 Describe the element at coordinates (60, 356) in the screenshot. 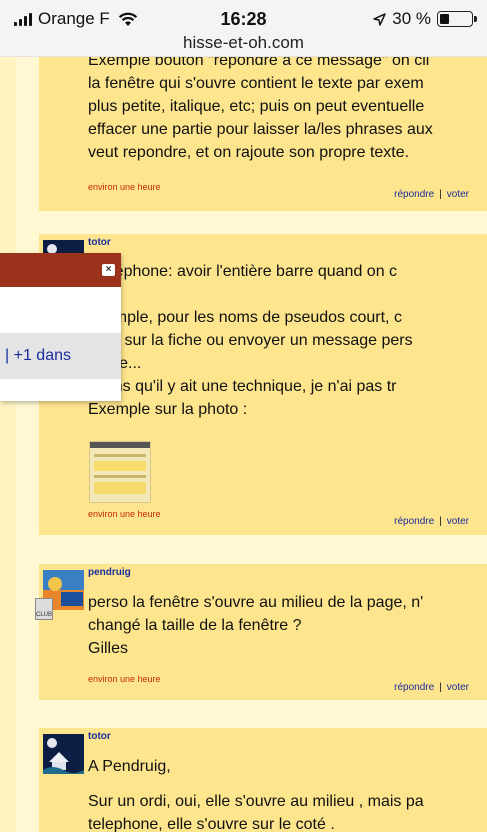

I see `popup-footer: | +1 dans` at that location.